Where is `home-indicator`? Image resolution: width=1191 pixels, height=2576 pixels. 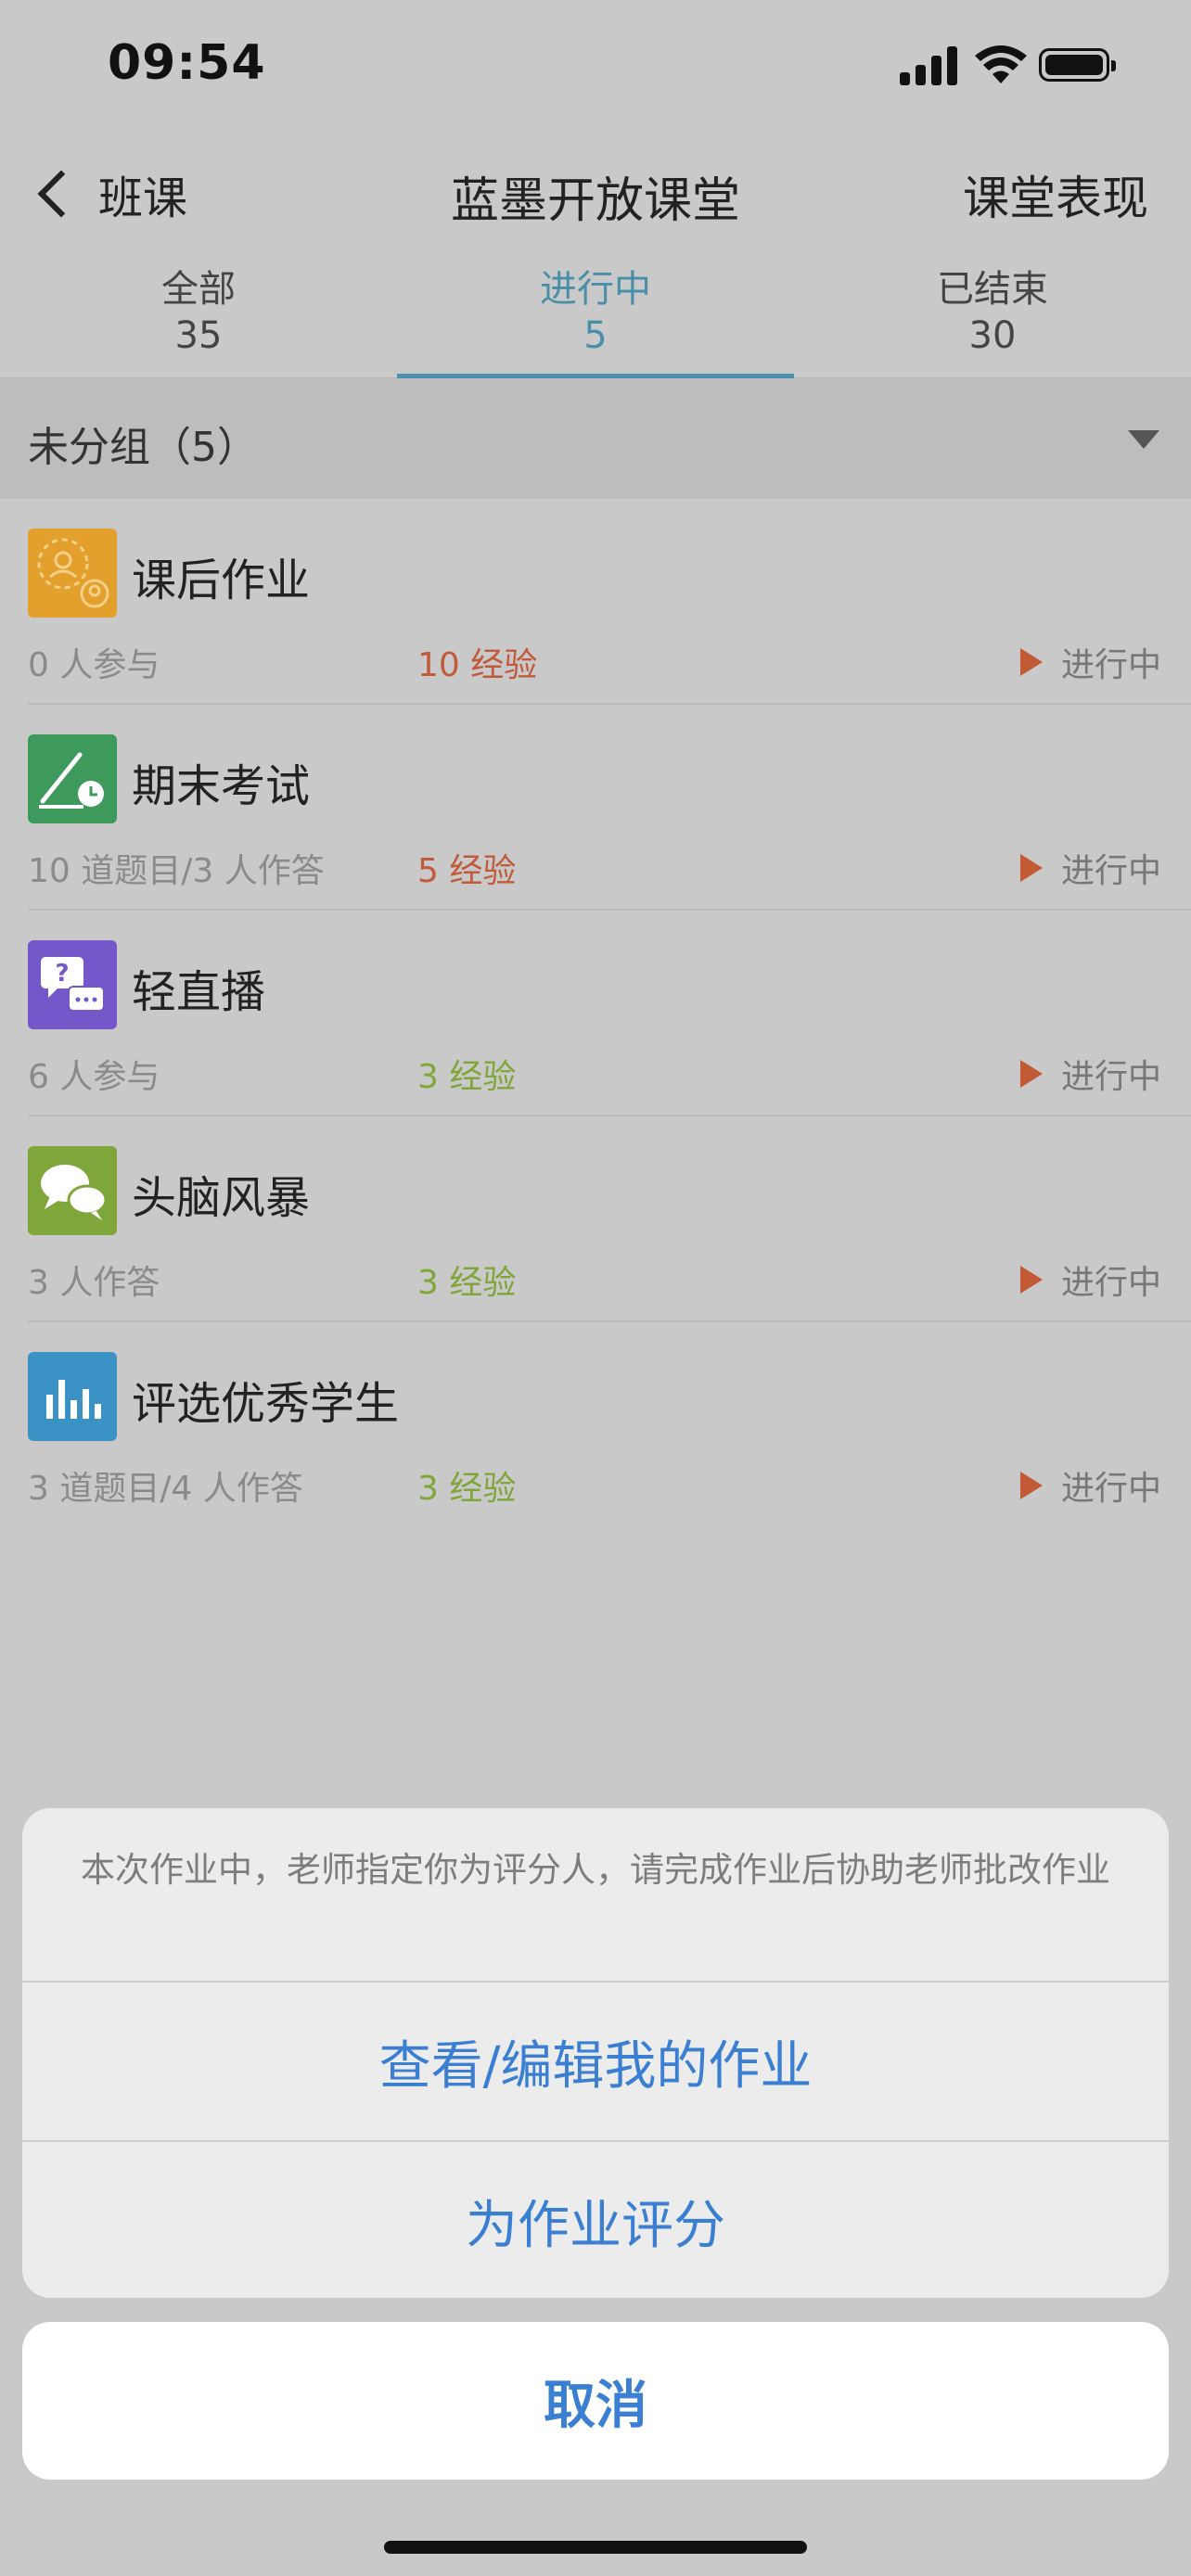
home-indicator is located at coordinates (595, 2547).